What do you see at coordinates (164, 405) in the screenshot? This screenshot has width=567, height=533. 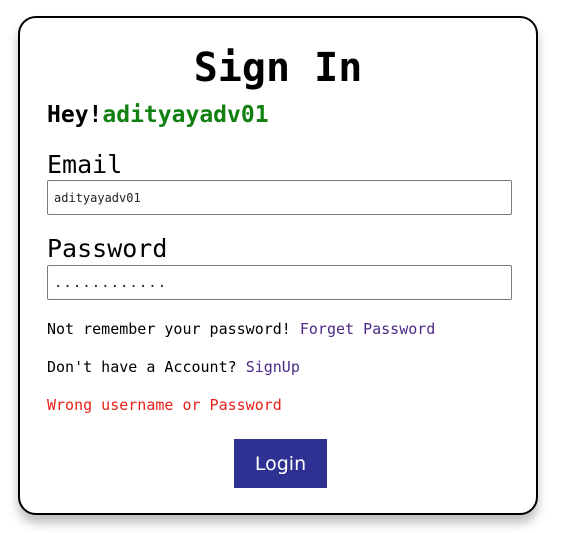 I see `error-message: Wrong username or Password` at bounding box center [164, 405].